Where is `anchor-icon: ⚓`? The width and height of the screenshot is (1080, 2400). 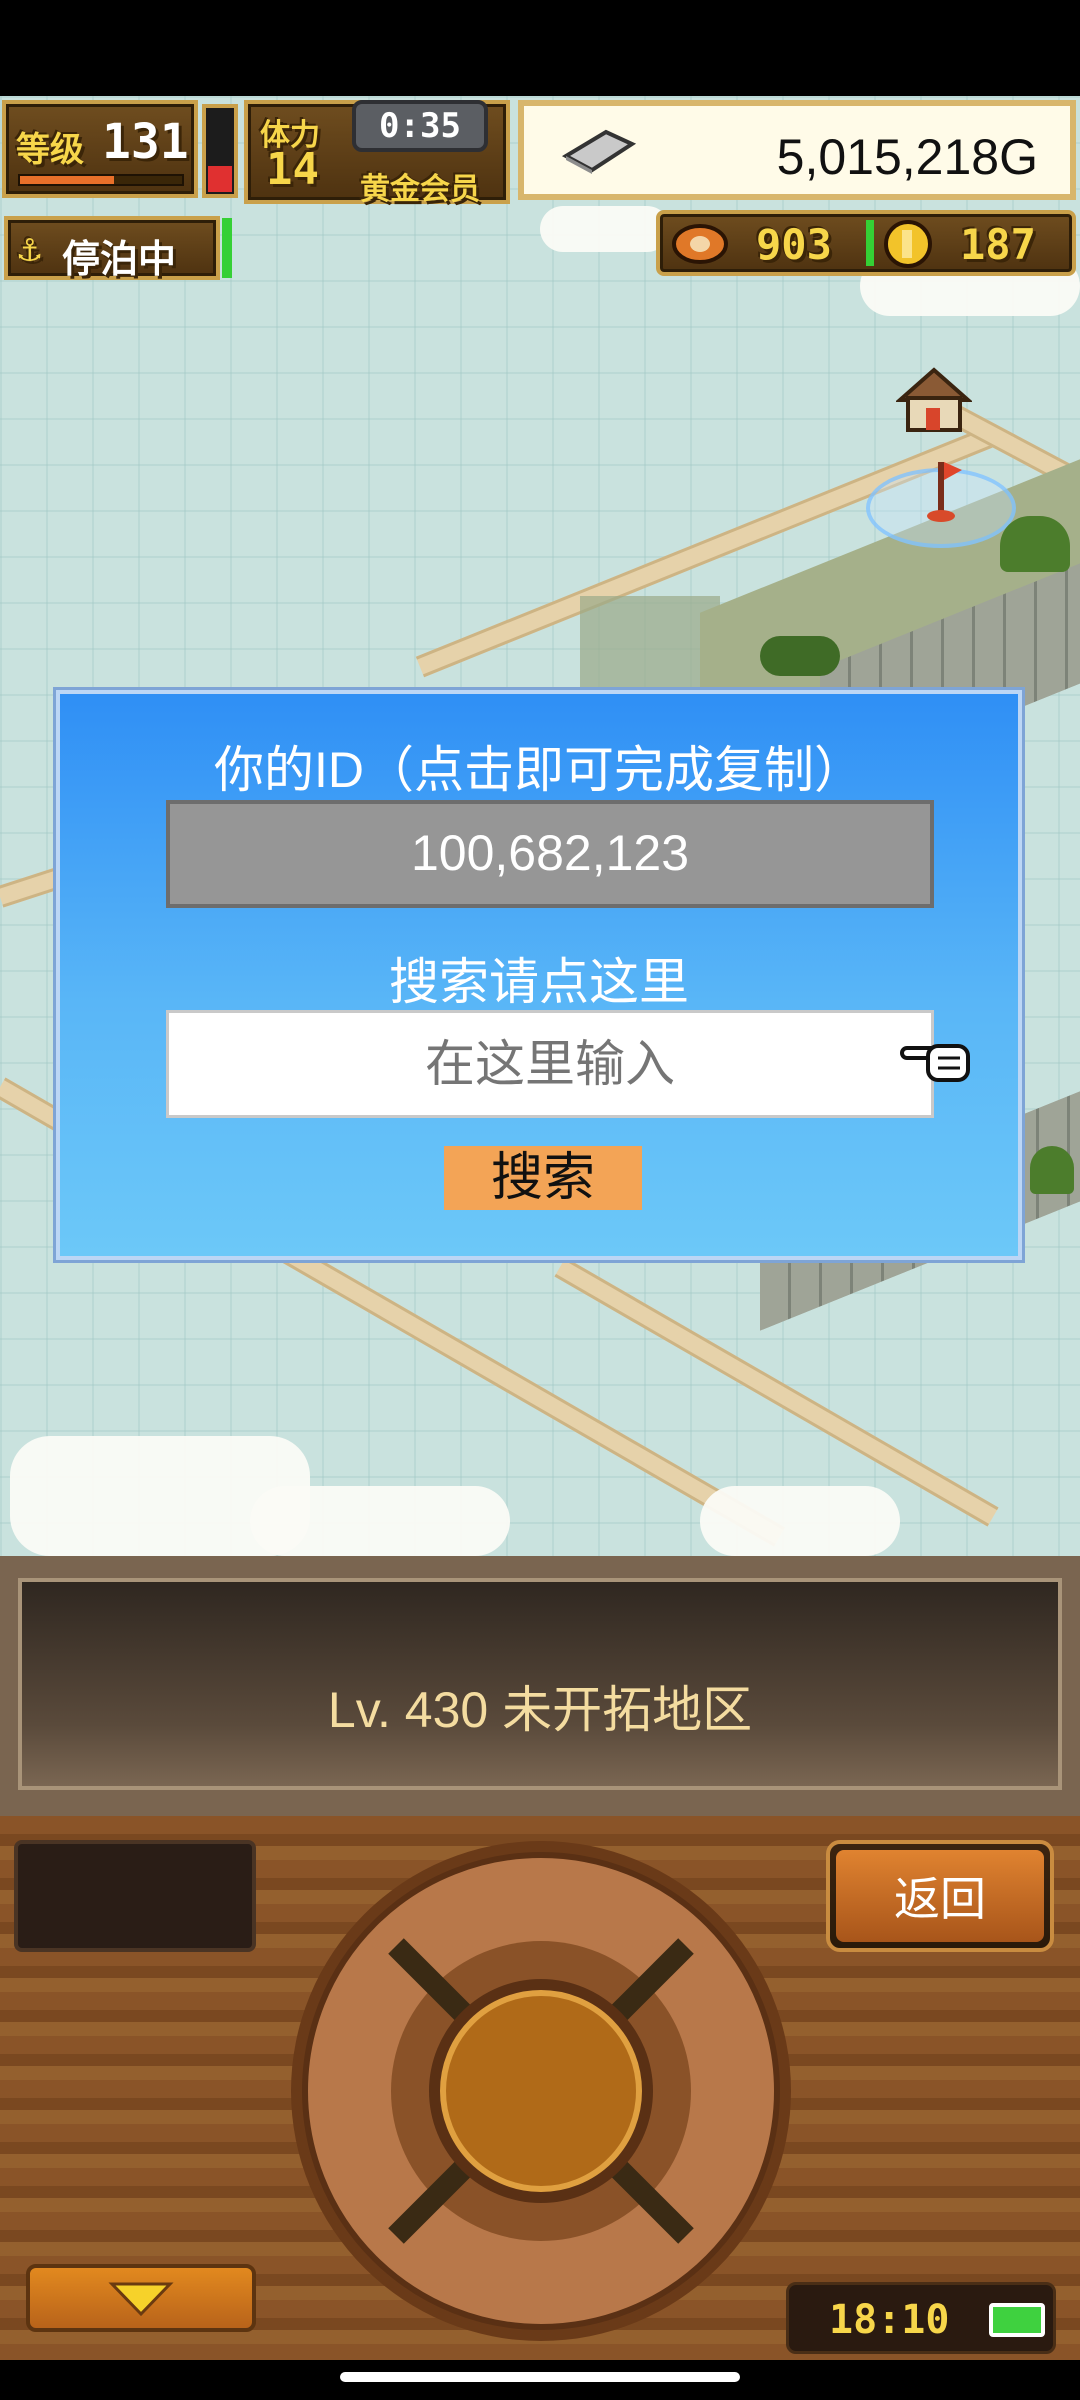
anchor-icon: ⚓ is located at coordinates (29, 248).